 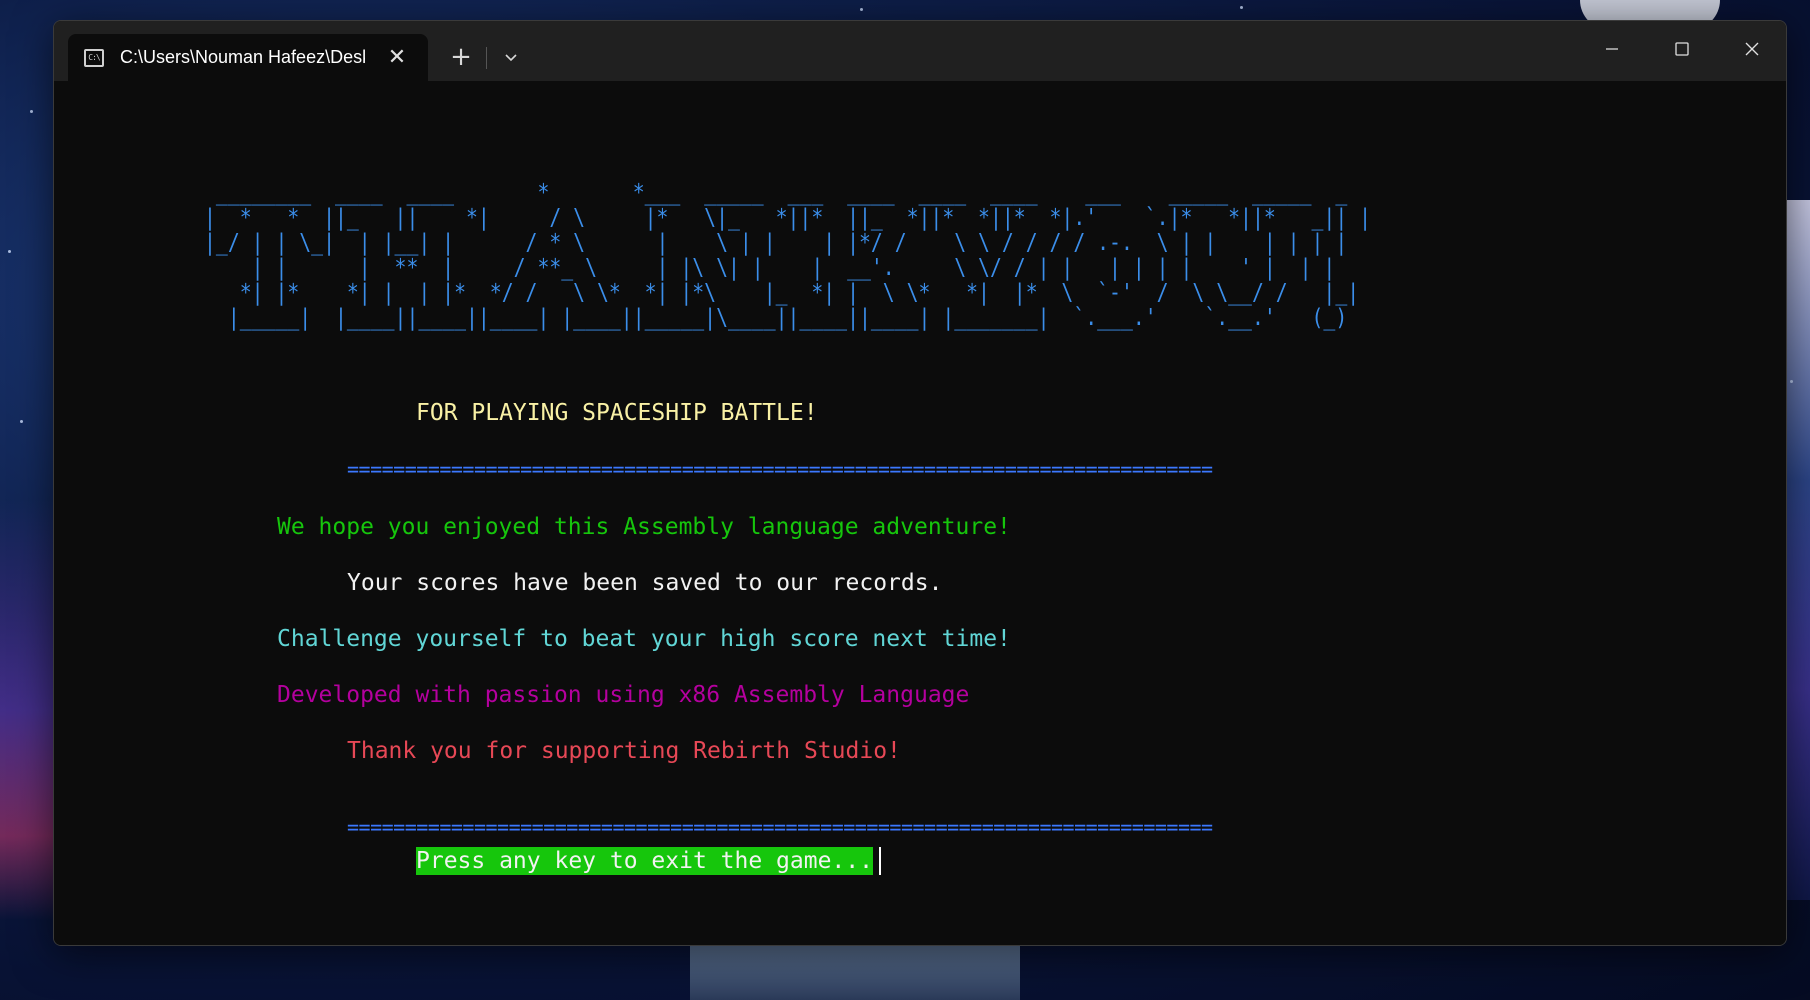 I want to click on tab-separator, so click(x=486, y=58).